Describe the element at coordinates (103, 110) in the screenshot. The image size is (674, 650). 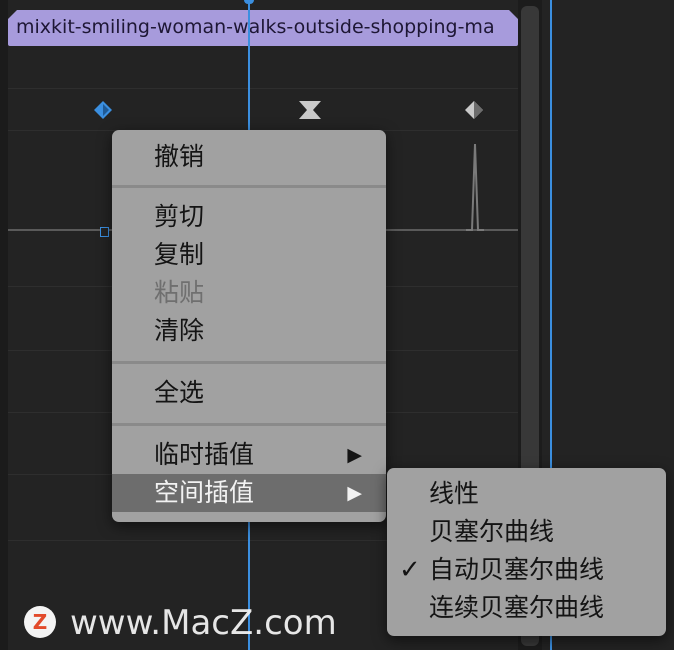
I see `keyframe-diamond-icon` at that location.